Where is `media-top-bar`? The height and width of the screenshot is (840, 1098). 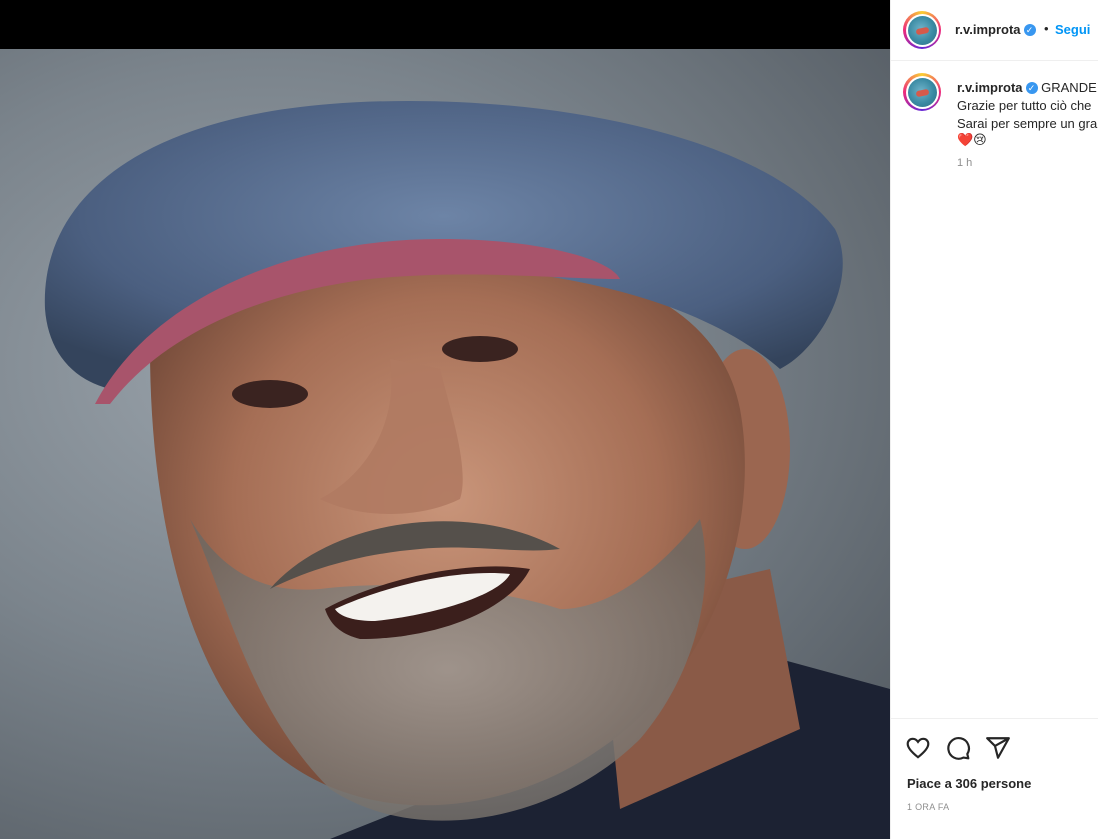
media-top-bar is located at coordinates (445, 24).